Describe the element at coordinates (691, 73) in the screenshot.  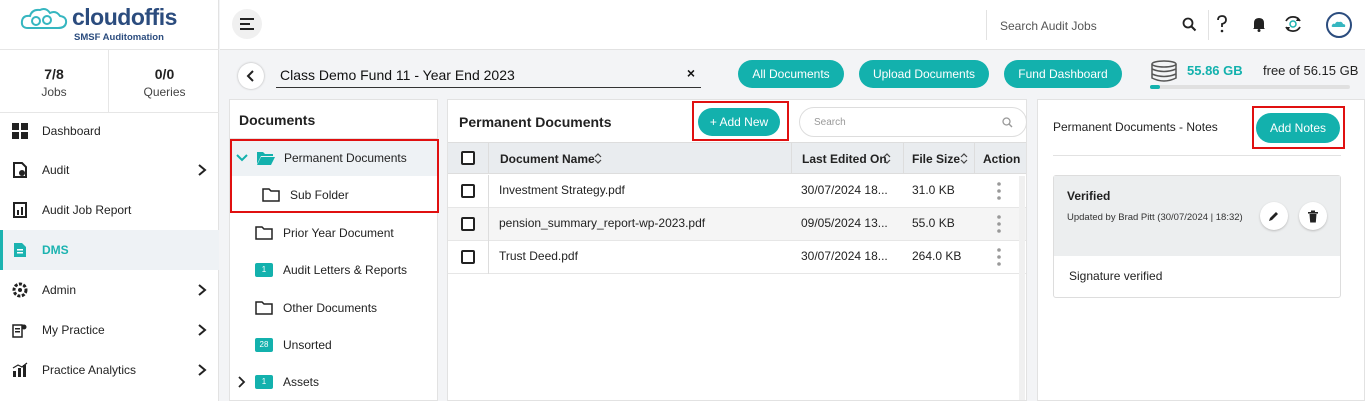
I see `clear-fund-button: ×` at that location.